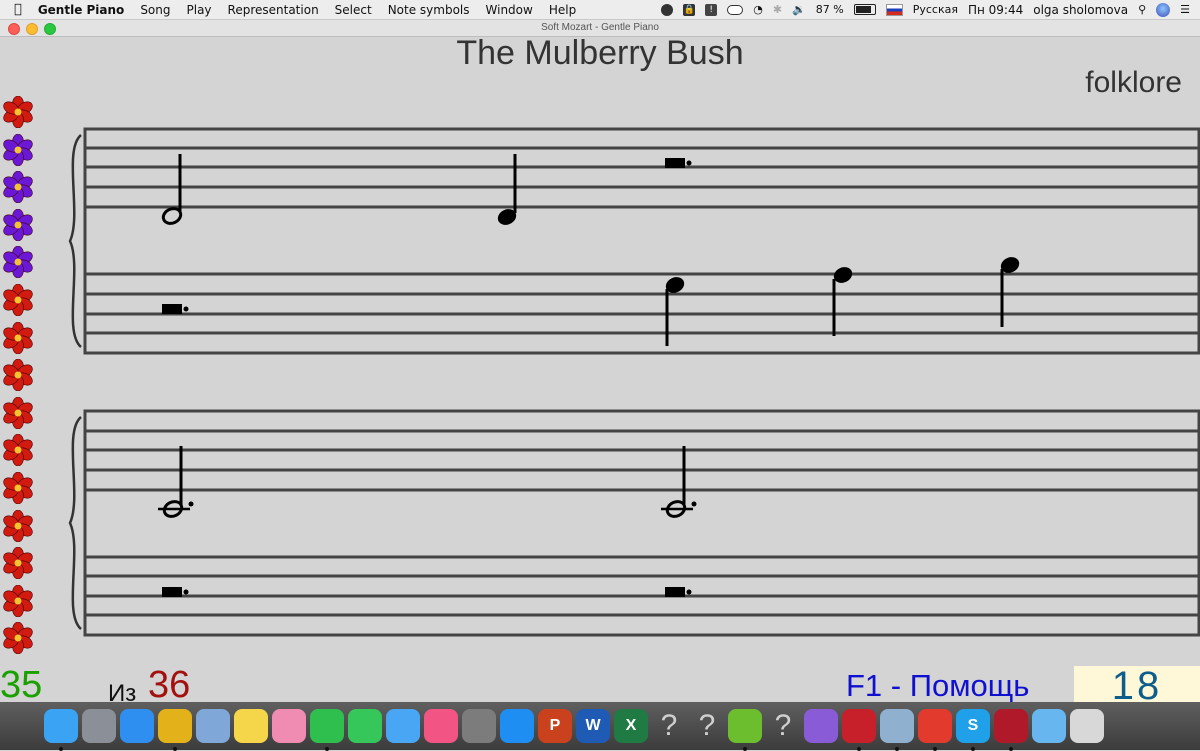  What do you see at coordinates (935, 730) in the screenshot?
I see `anydesk-icon` at bounding box center [935, 730].